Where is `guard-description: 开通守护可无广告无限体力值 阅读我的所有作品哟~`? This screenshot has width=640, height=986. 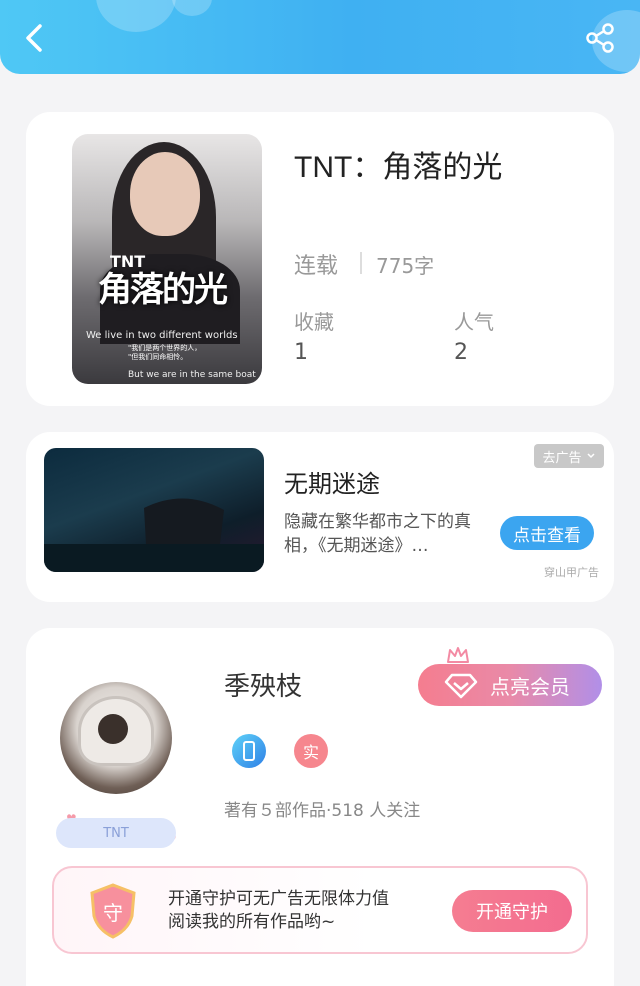
guard-description: 开通守护可无广告无限体力值 阅读我的所有作品哟~ is located at coordinates (278, 911).